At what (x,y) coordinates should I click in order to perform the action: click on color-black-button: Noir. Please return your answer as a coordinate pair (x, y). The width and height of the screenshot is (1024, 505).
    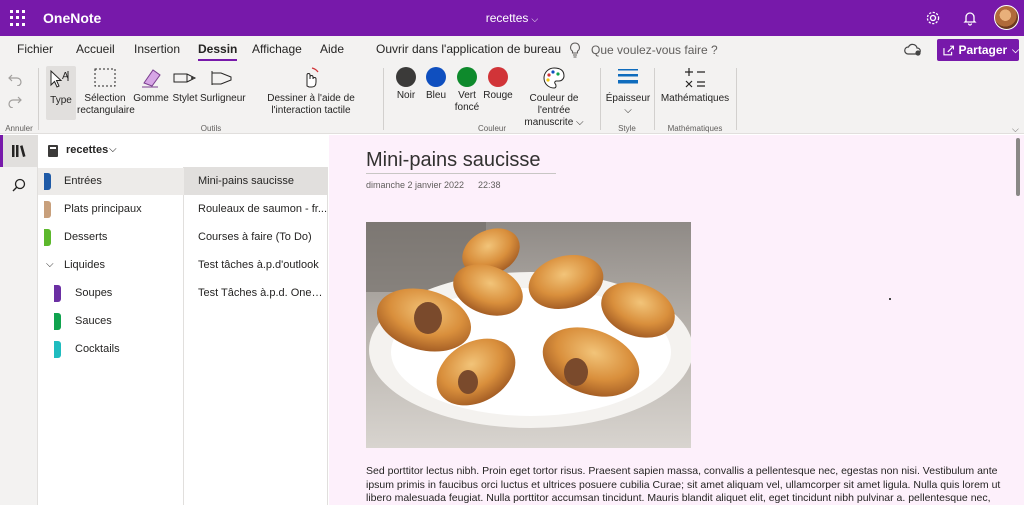
    Looking at the image, I should click on (406, 84).